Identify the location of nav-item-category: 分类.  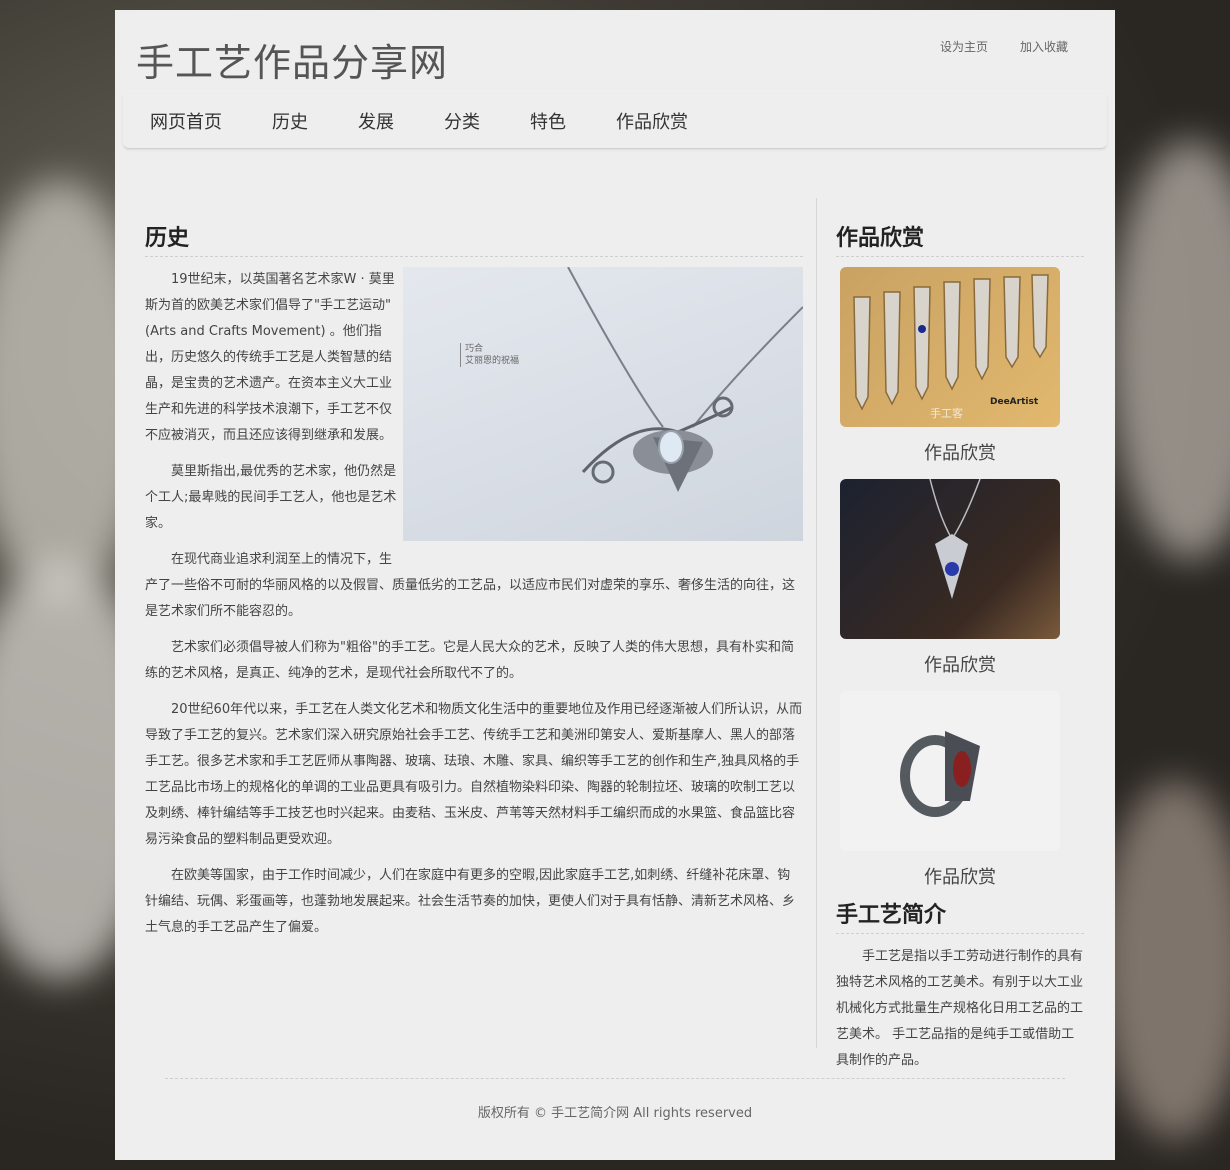
(462, 123).